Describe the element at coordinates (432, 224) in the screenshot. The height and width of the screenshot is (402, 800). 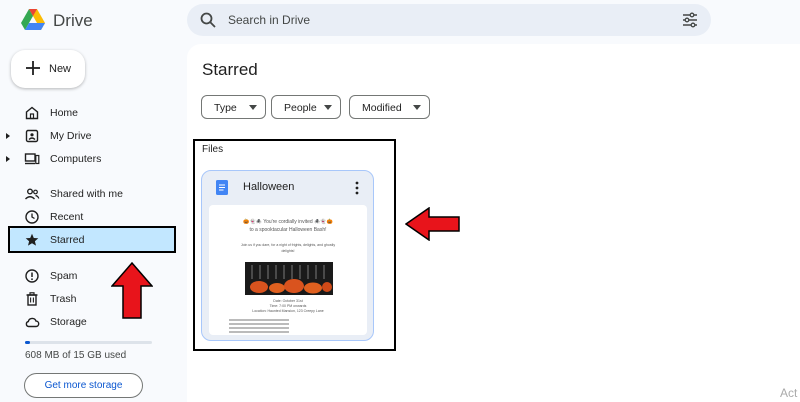
I see `red-arrow-left-annotation` at that location.